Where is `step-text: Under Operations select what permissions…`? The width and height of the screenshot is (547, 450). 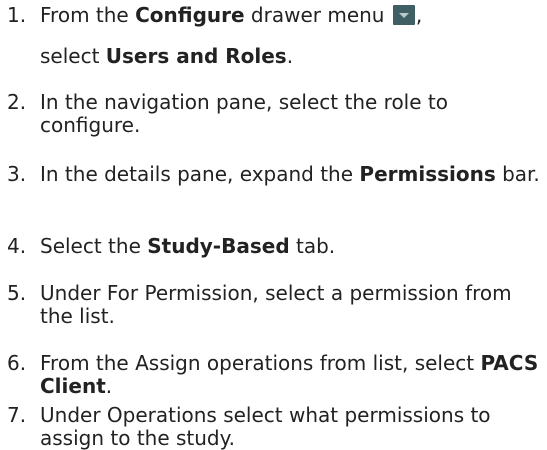
step-text: Under Operations select what permissions… is located at coordinates (265, 426).